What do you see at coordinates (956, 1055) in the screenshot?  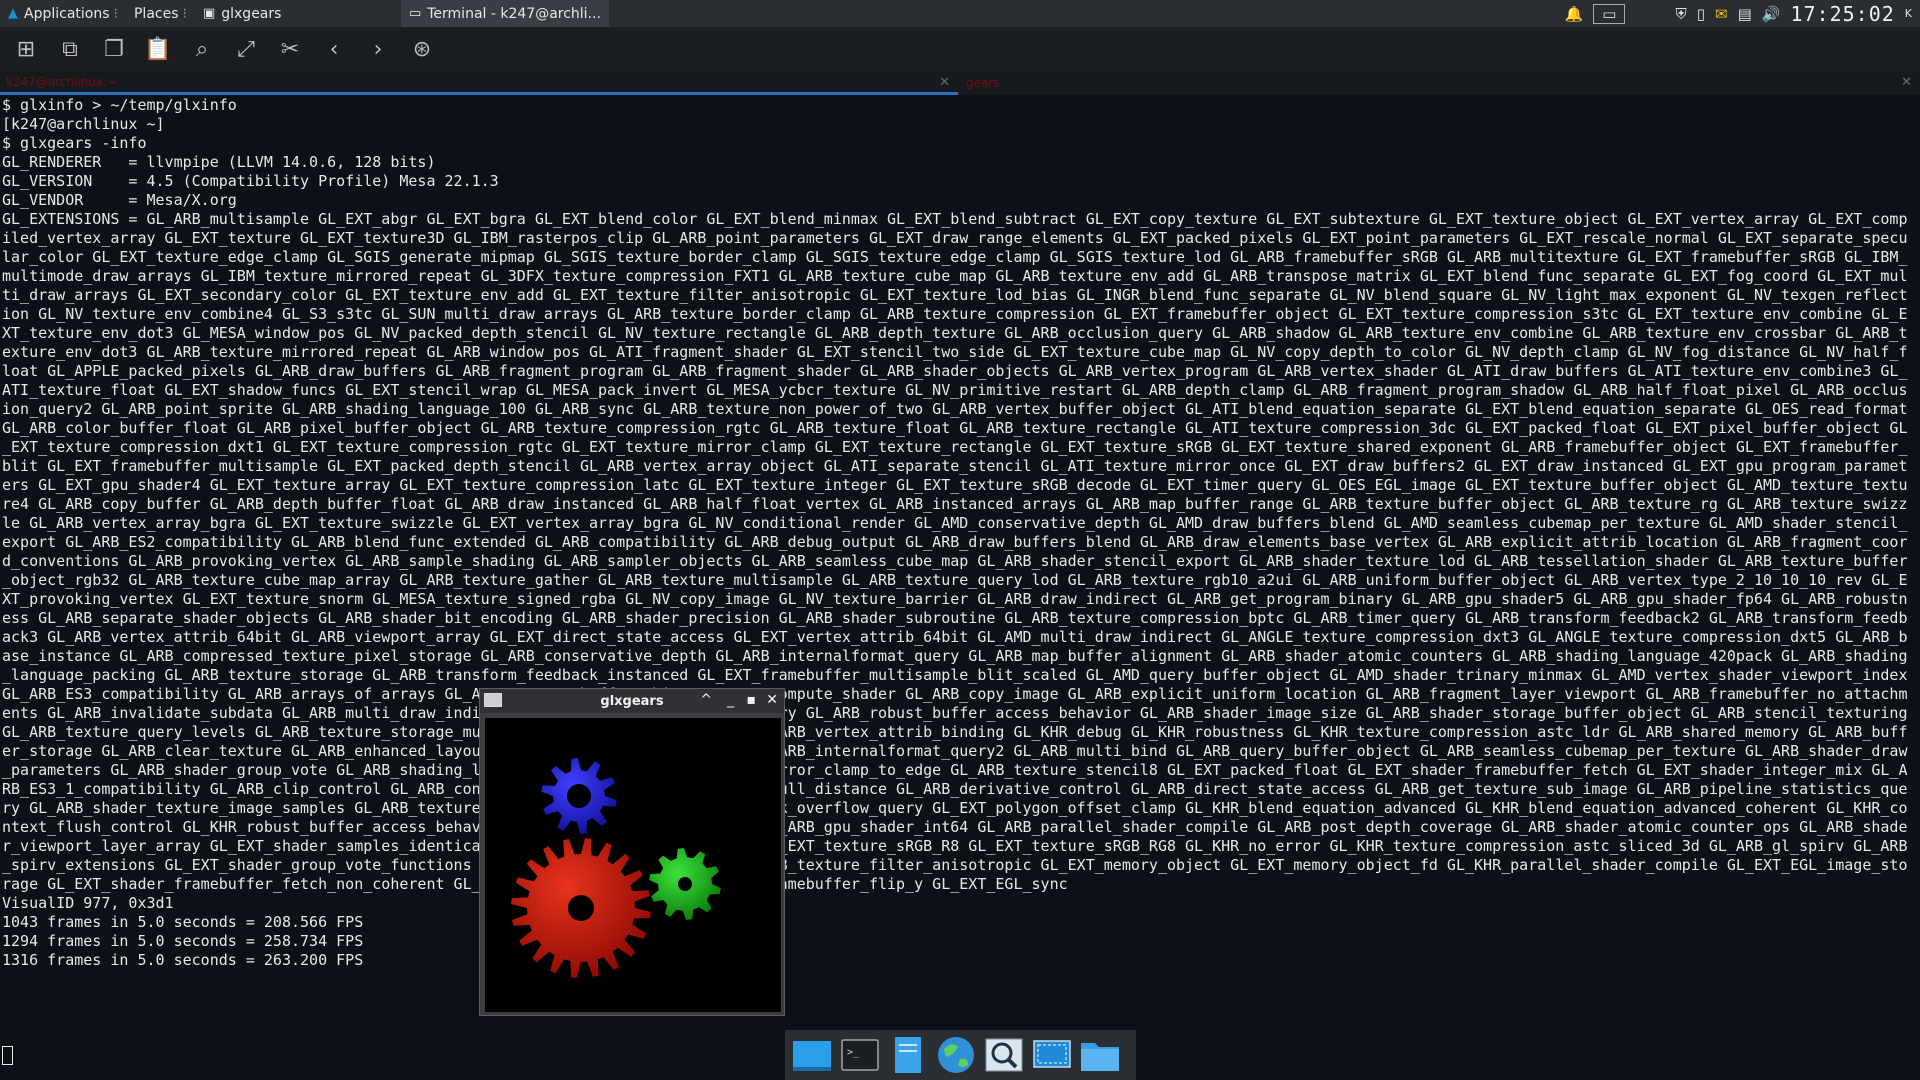 I see `web-browser-icon` at bounding box center [956, 1055].